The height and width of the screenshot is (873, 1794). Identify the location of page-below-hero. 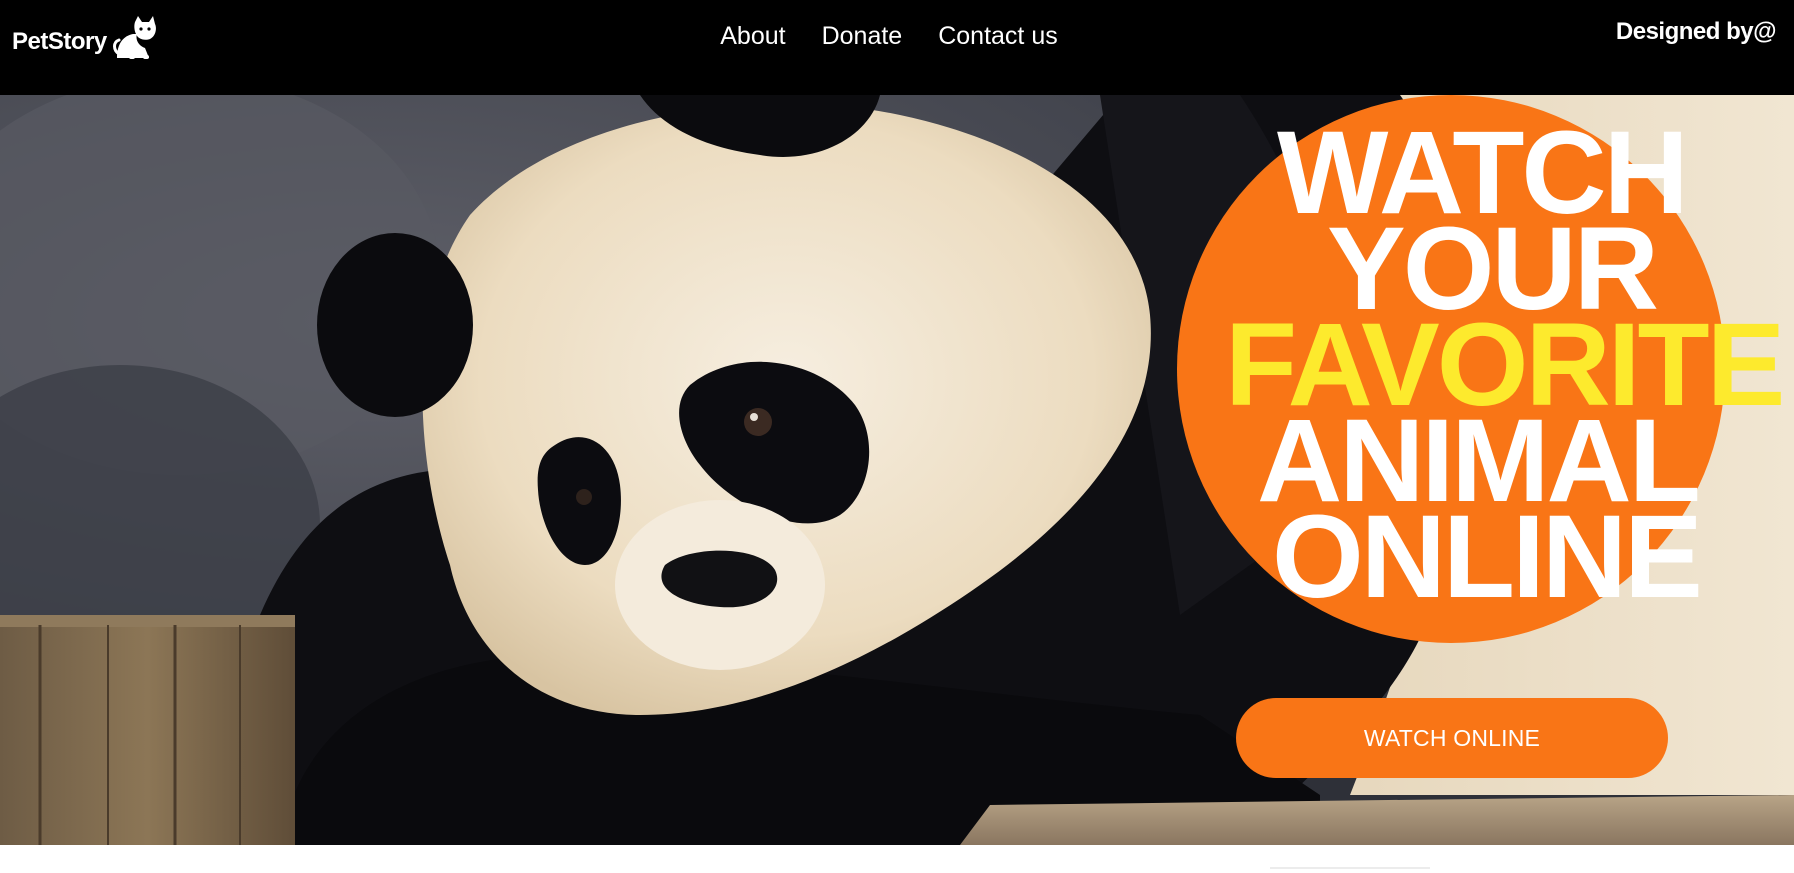
(897, 859).